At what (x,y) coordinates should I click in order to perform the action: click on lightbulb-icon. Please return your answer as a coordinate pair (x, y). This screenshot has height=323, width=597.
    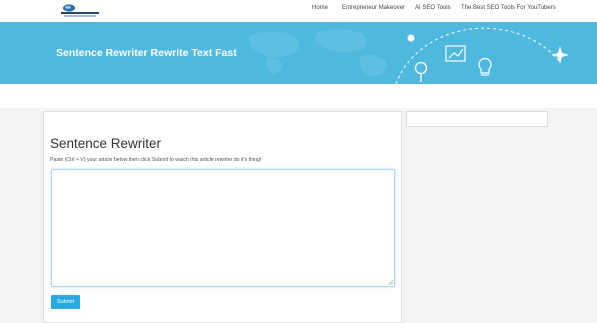
    Looking at the image, I should click on (485, 67).